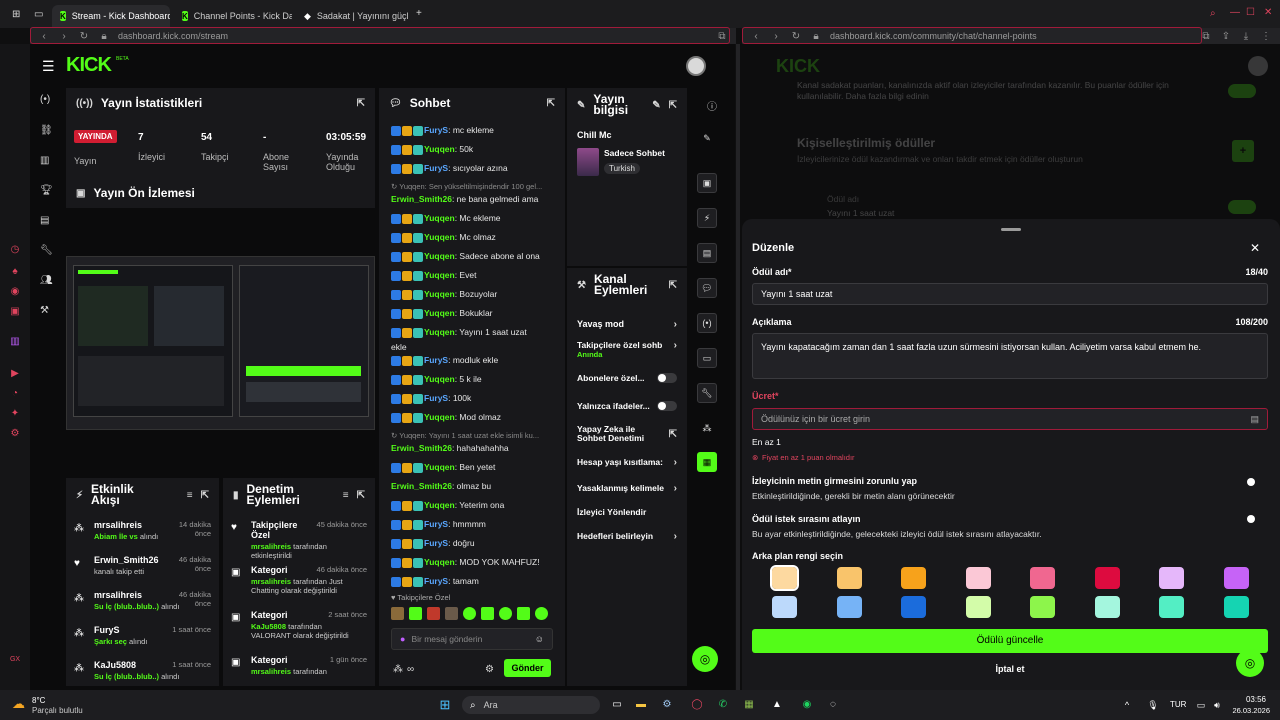  What do you see at coordinates (712, 105) in the screenshot?
I see `info-icon: ⓘ` at bounding box center [712, 105].